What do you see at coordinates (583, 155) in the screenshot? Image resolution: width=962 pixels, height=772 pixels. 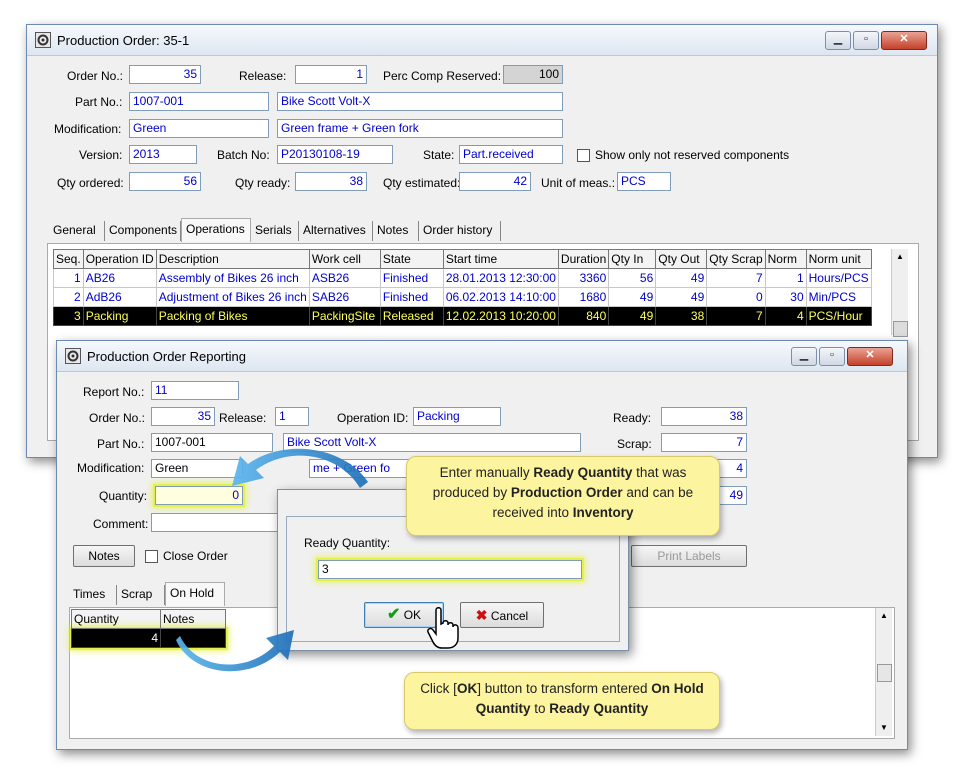 I see `show-not-reserved-checkbox` at bounding box center [583, 155].